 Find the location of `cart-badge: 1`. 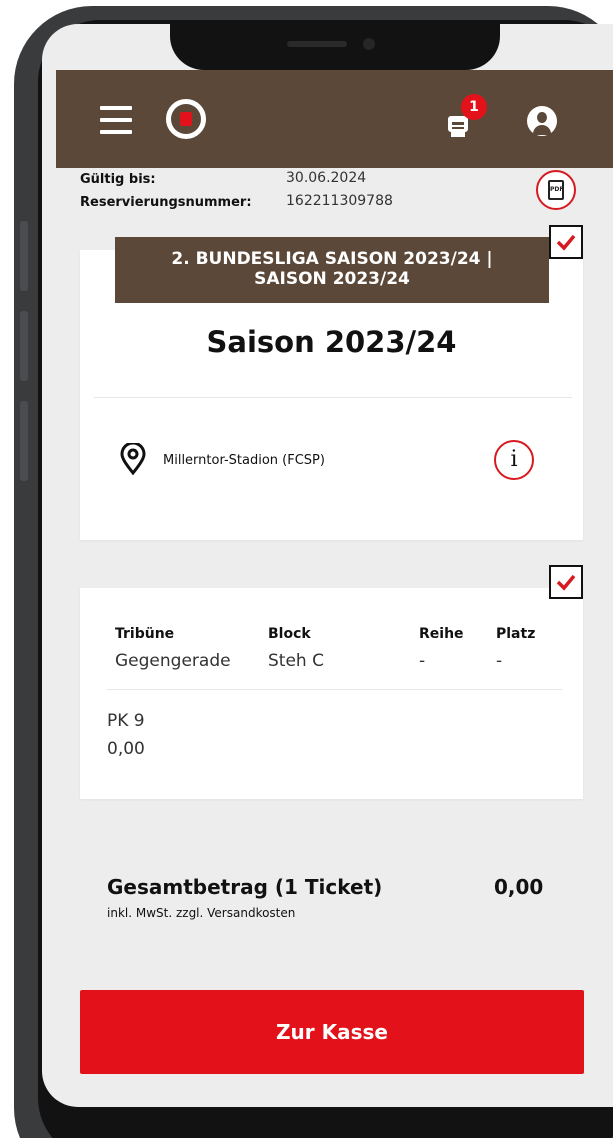

cart-badge: 1 is located at coordinates (474, 107).